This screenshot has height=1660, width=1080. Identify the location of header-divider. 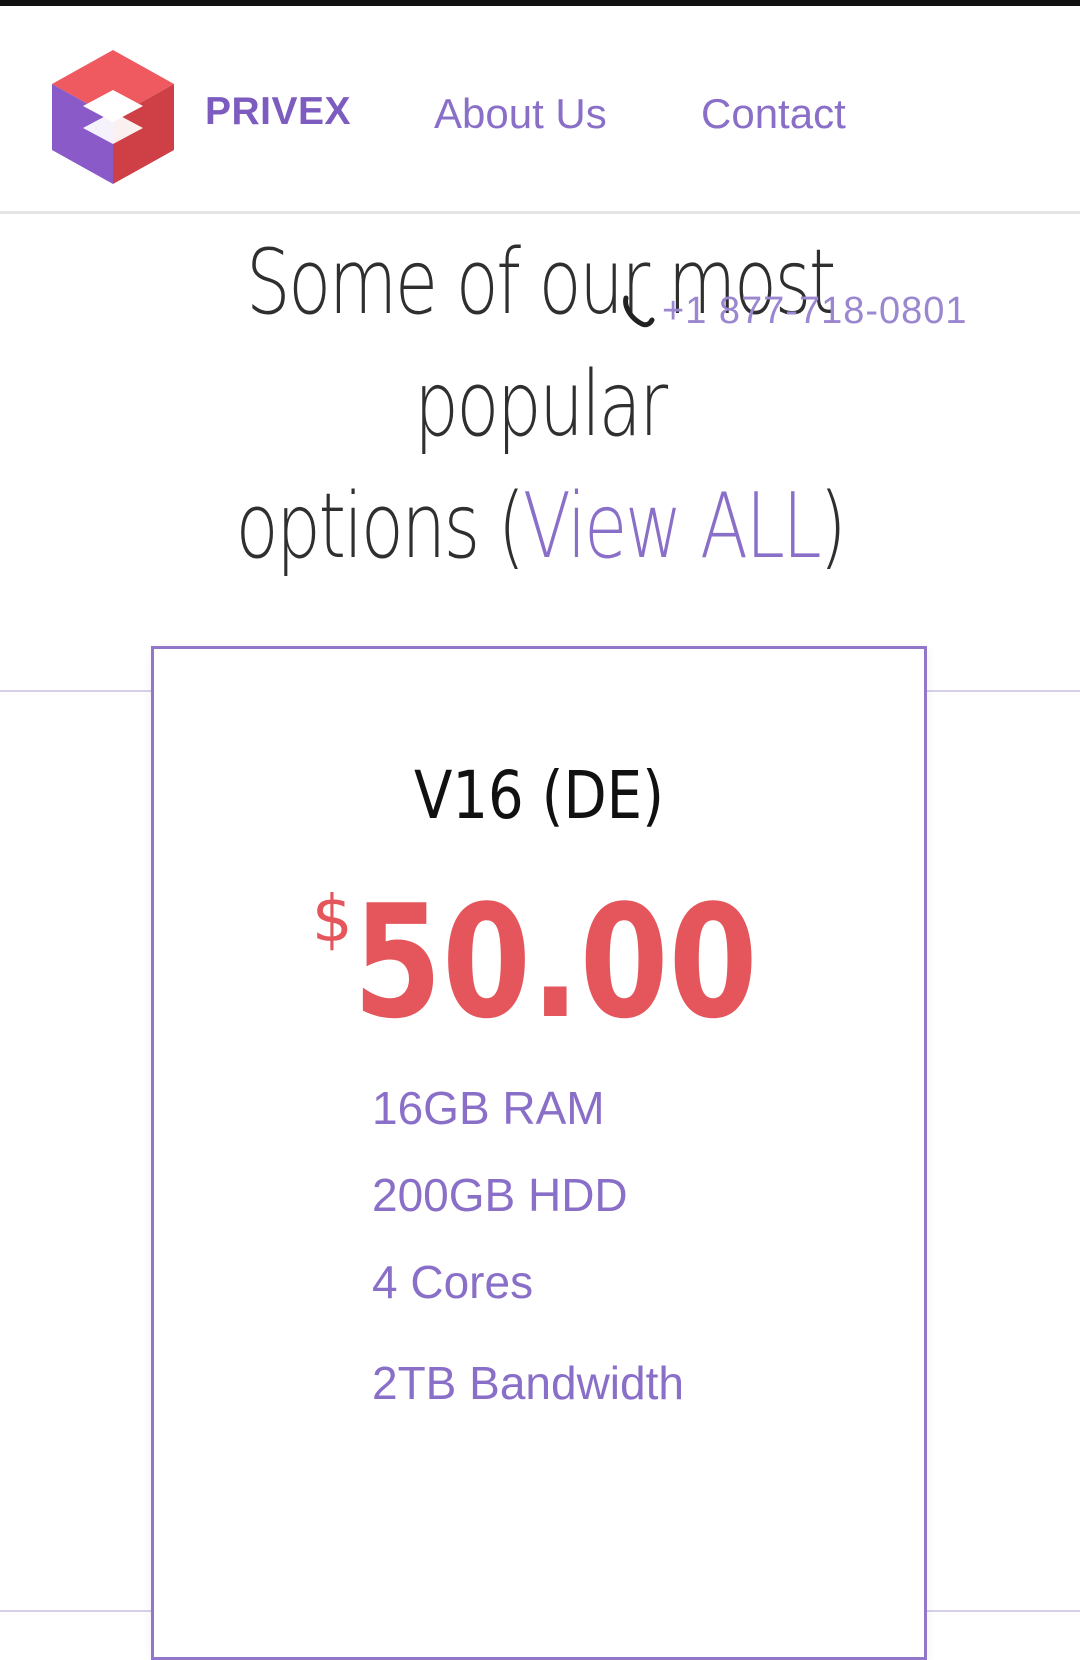
(540, 212).